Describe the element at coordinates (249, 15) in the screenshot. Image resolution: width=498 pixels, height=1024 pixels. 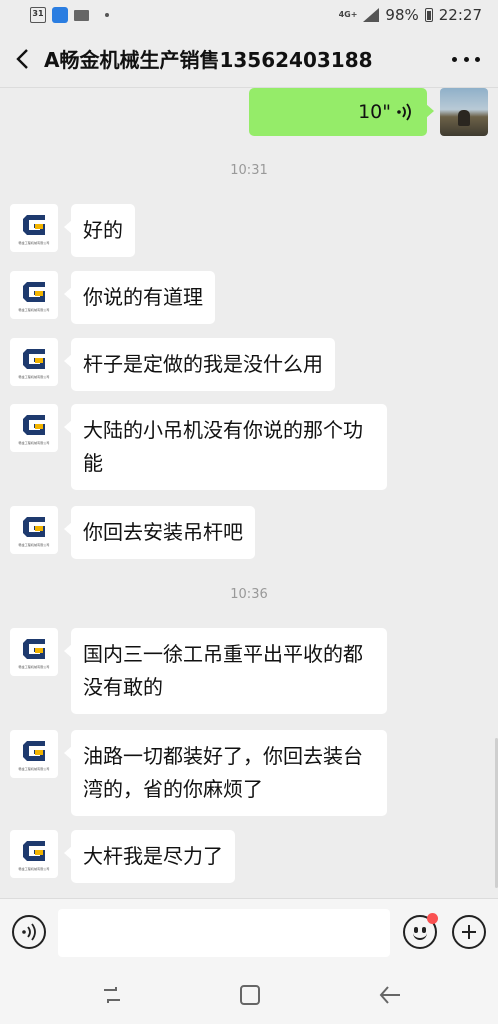
I see `status-bar: 31 4G+ 98% 22:27` at that location.